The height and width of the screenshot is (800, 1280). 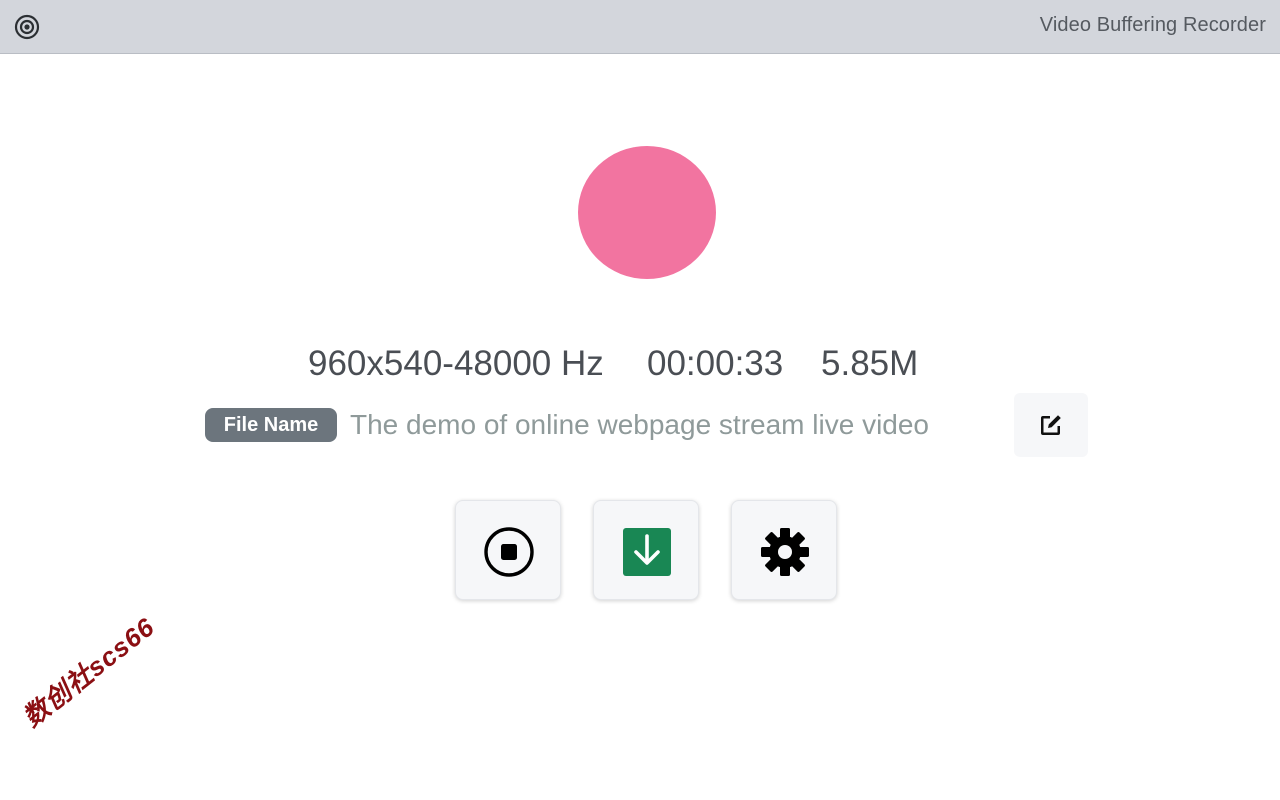 I want to click on recording-stats: 960x540-48000 Hz 00:00:33 5.85M, so click(x=628, y=368).